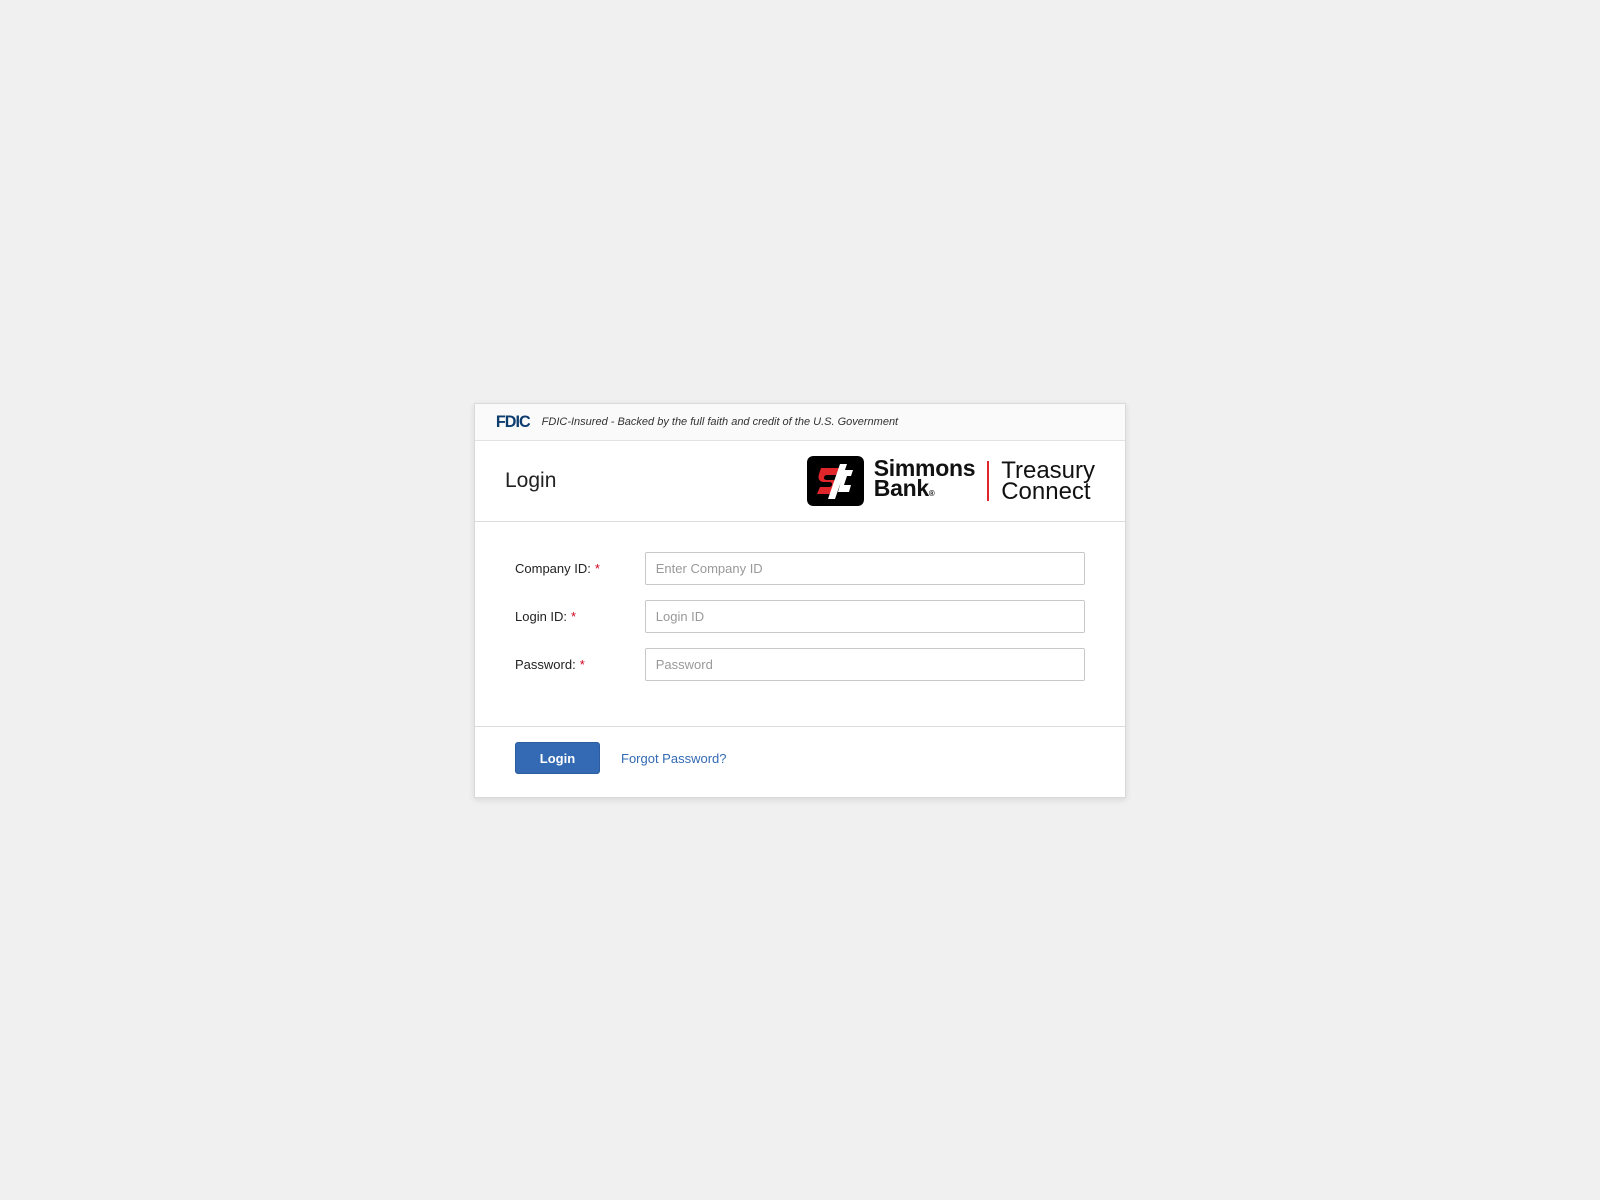  Describe the element at coordinates (800, 750) in the screenshot. I see `login-footer: Login Forgot Password?` at that location.